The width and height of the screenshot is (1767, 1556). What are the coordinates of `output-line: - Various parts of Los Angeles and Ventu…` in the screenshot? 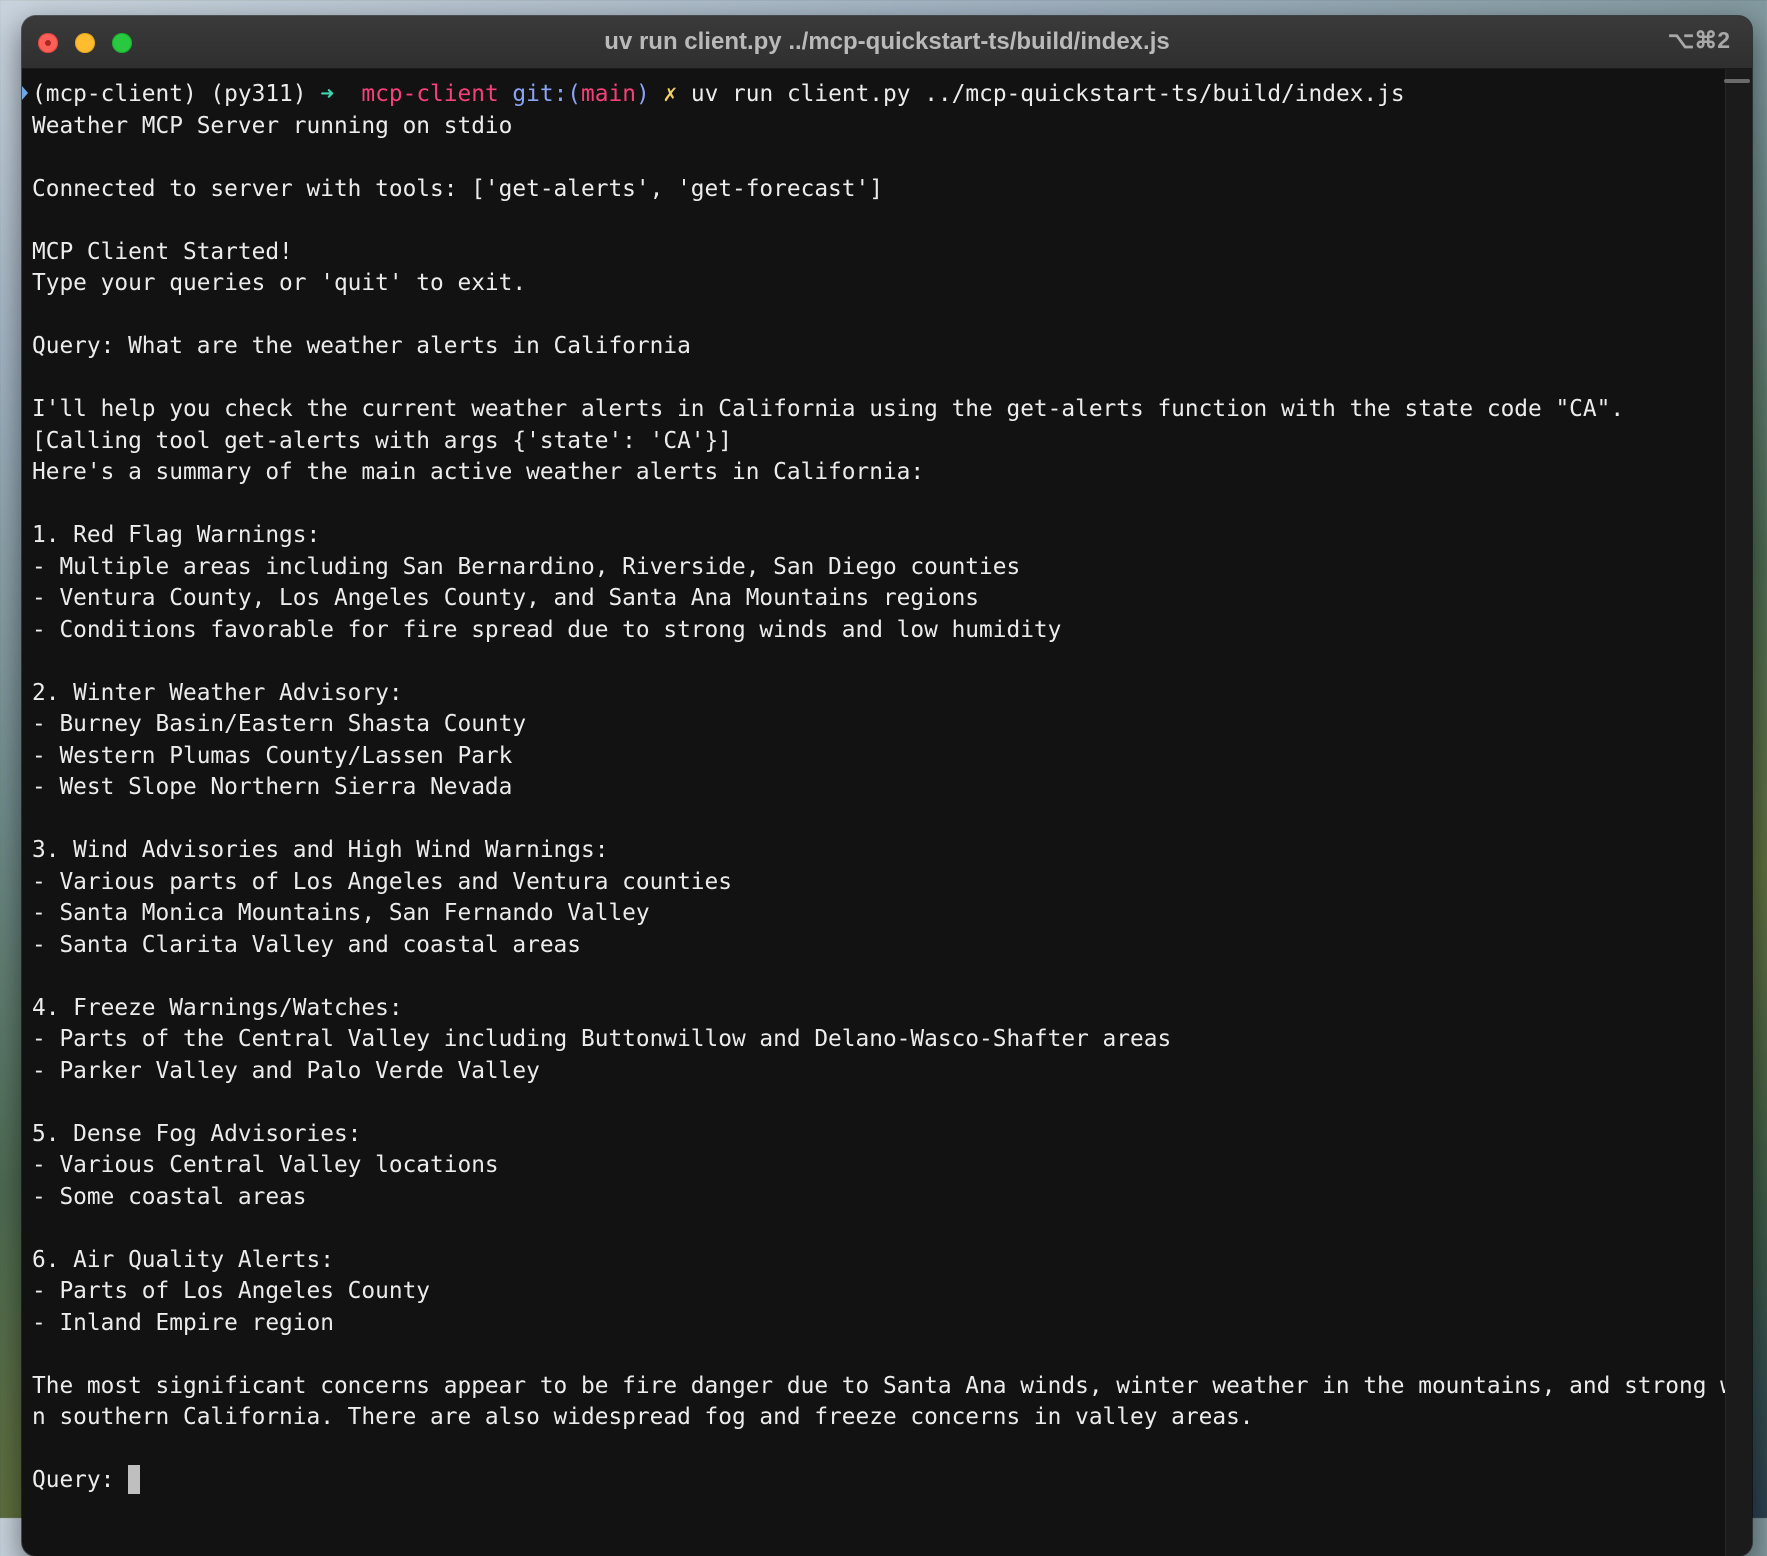 It's located at (382, 881).